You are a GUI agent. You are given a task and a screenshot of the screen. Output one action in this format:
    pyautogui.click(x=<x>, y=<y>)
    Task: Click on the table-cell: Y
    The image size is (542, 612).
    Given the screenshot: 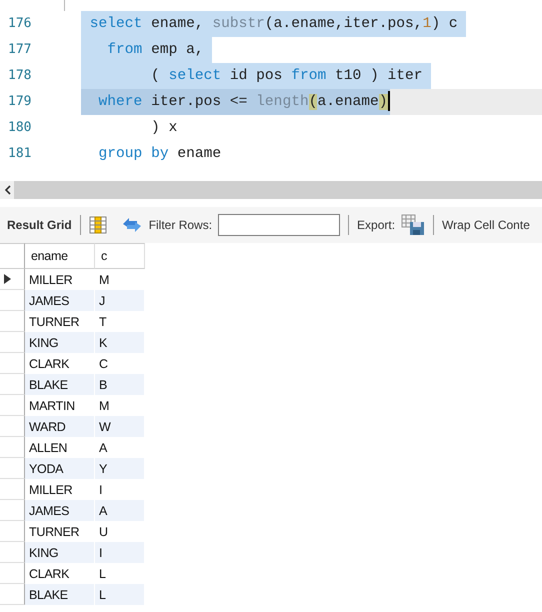 What is the action you would take?
    pyautogui.click(x=120, y=468)
    